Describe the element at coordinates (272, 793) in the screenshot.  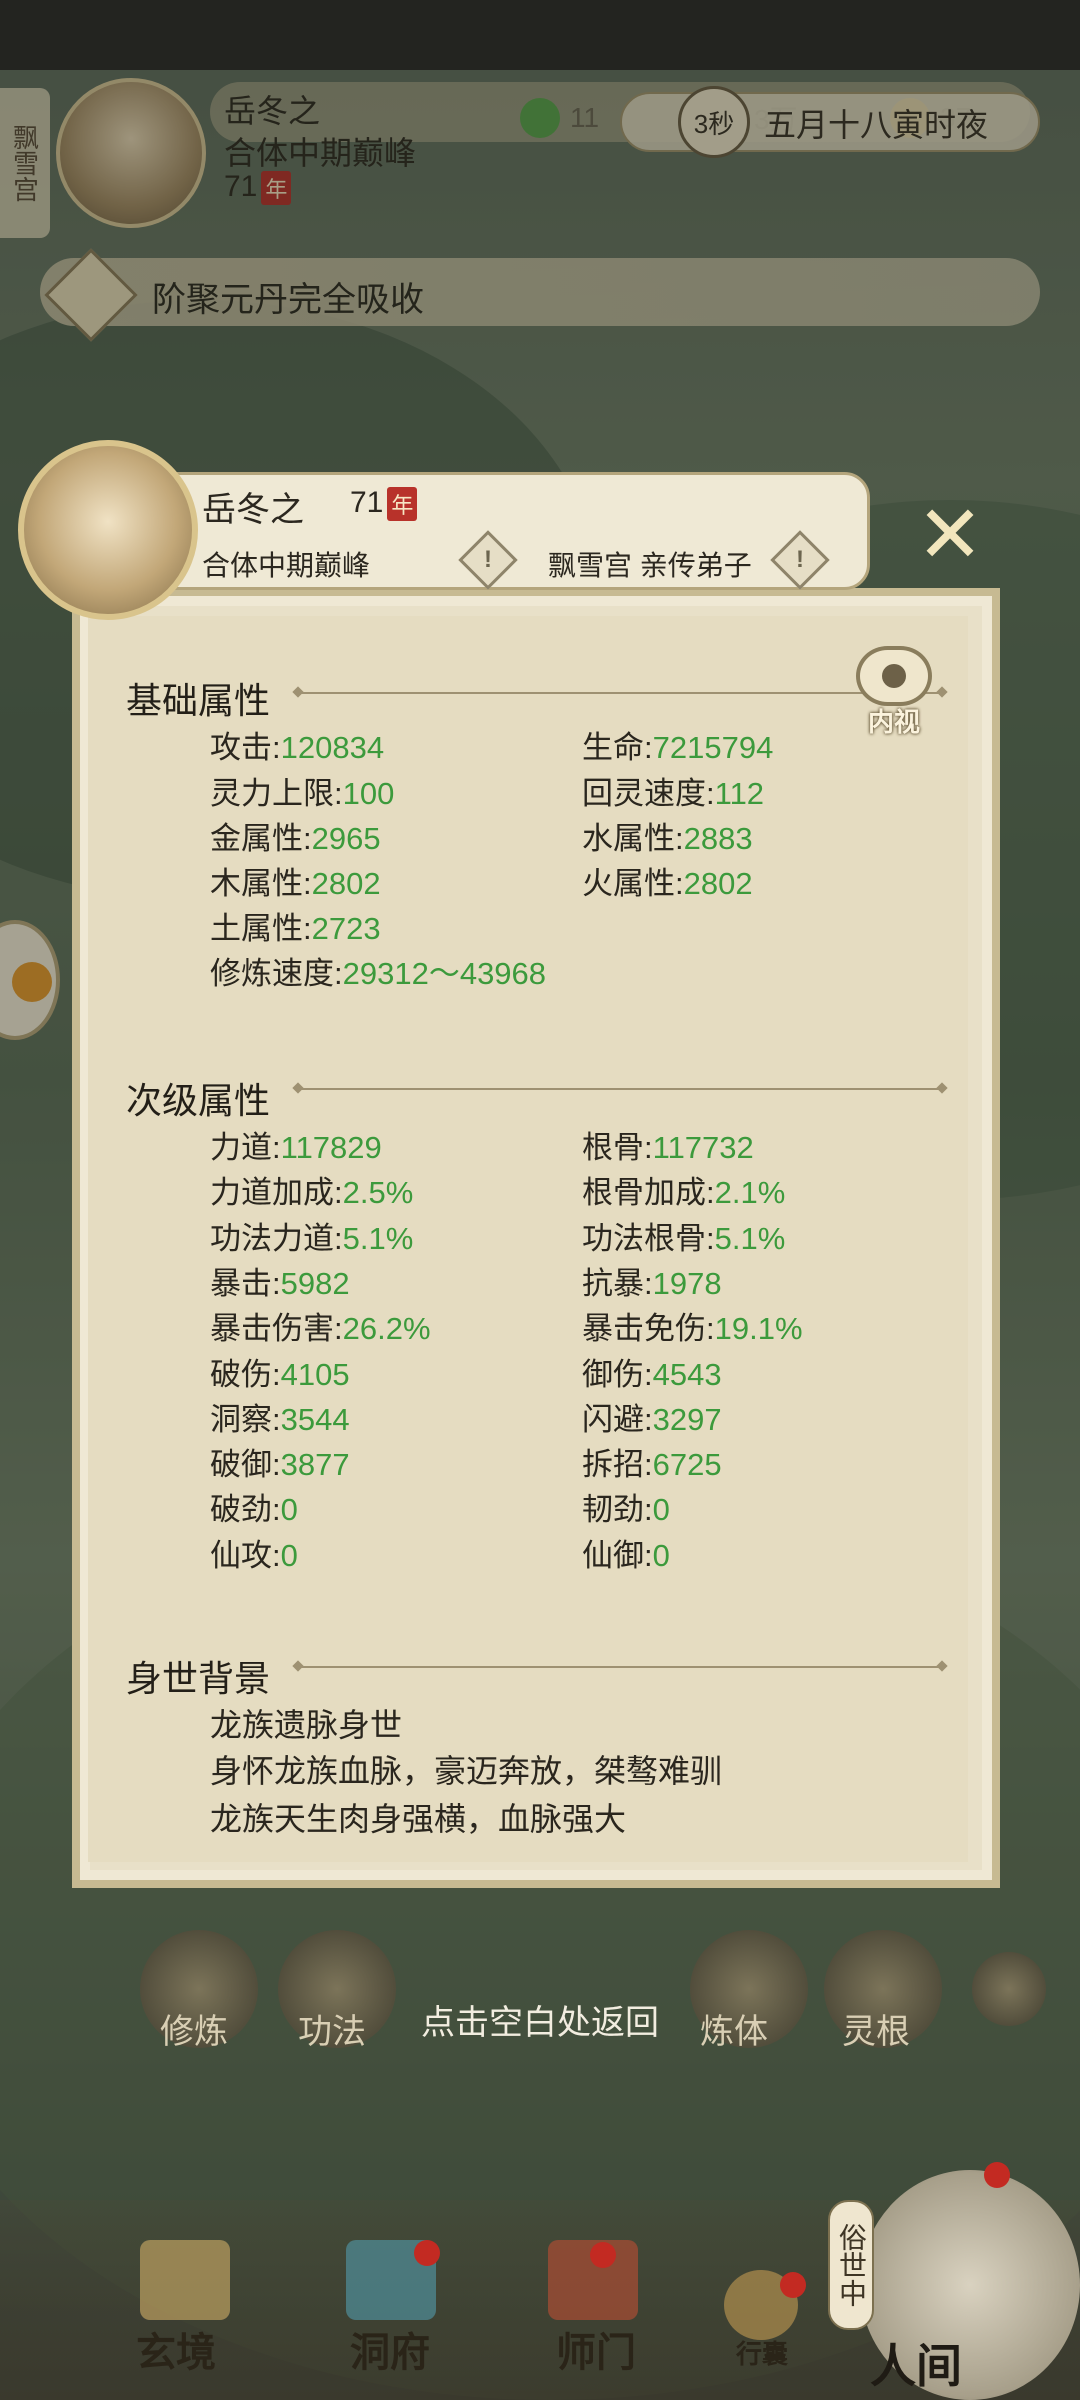
I see `attr-label: 灵力上限` at that location.